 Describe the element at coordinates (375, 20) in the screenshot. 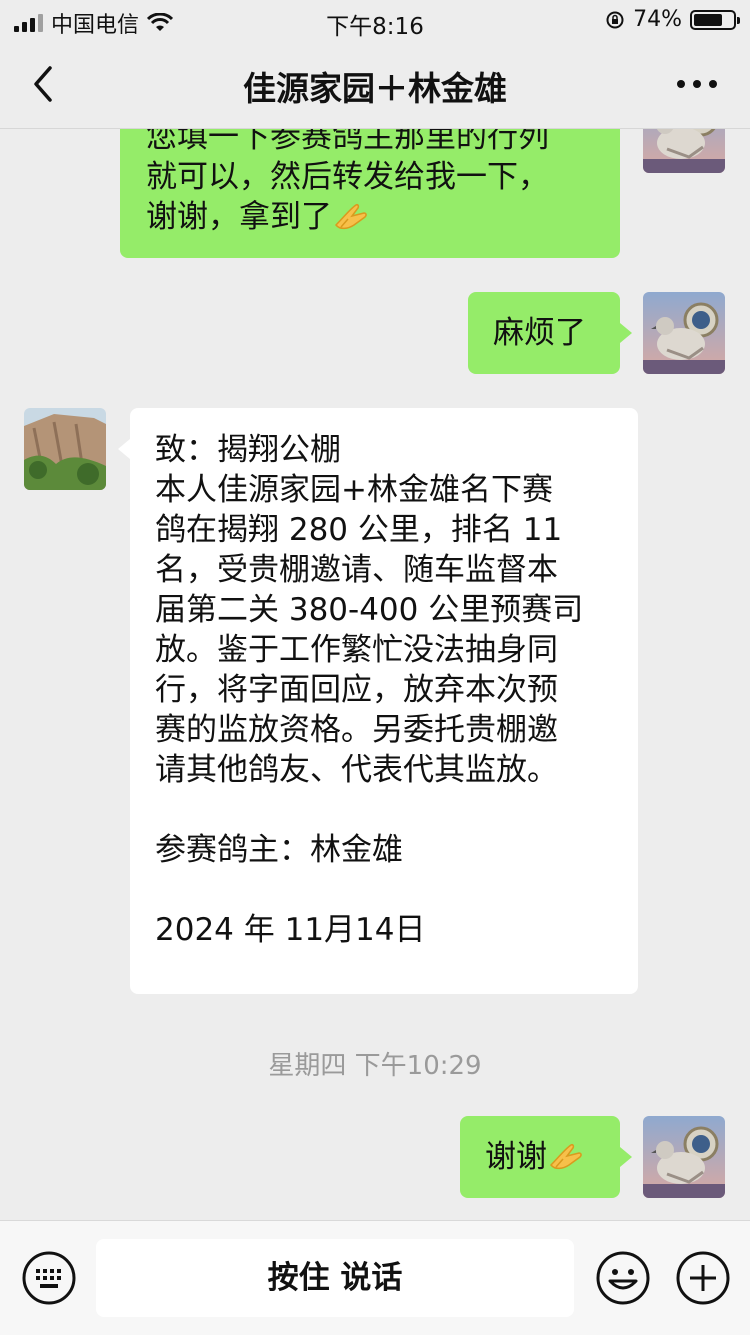

I see `status-bar: 中国电信 下午8:16 74%` at that location.